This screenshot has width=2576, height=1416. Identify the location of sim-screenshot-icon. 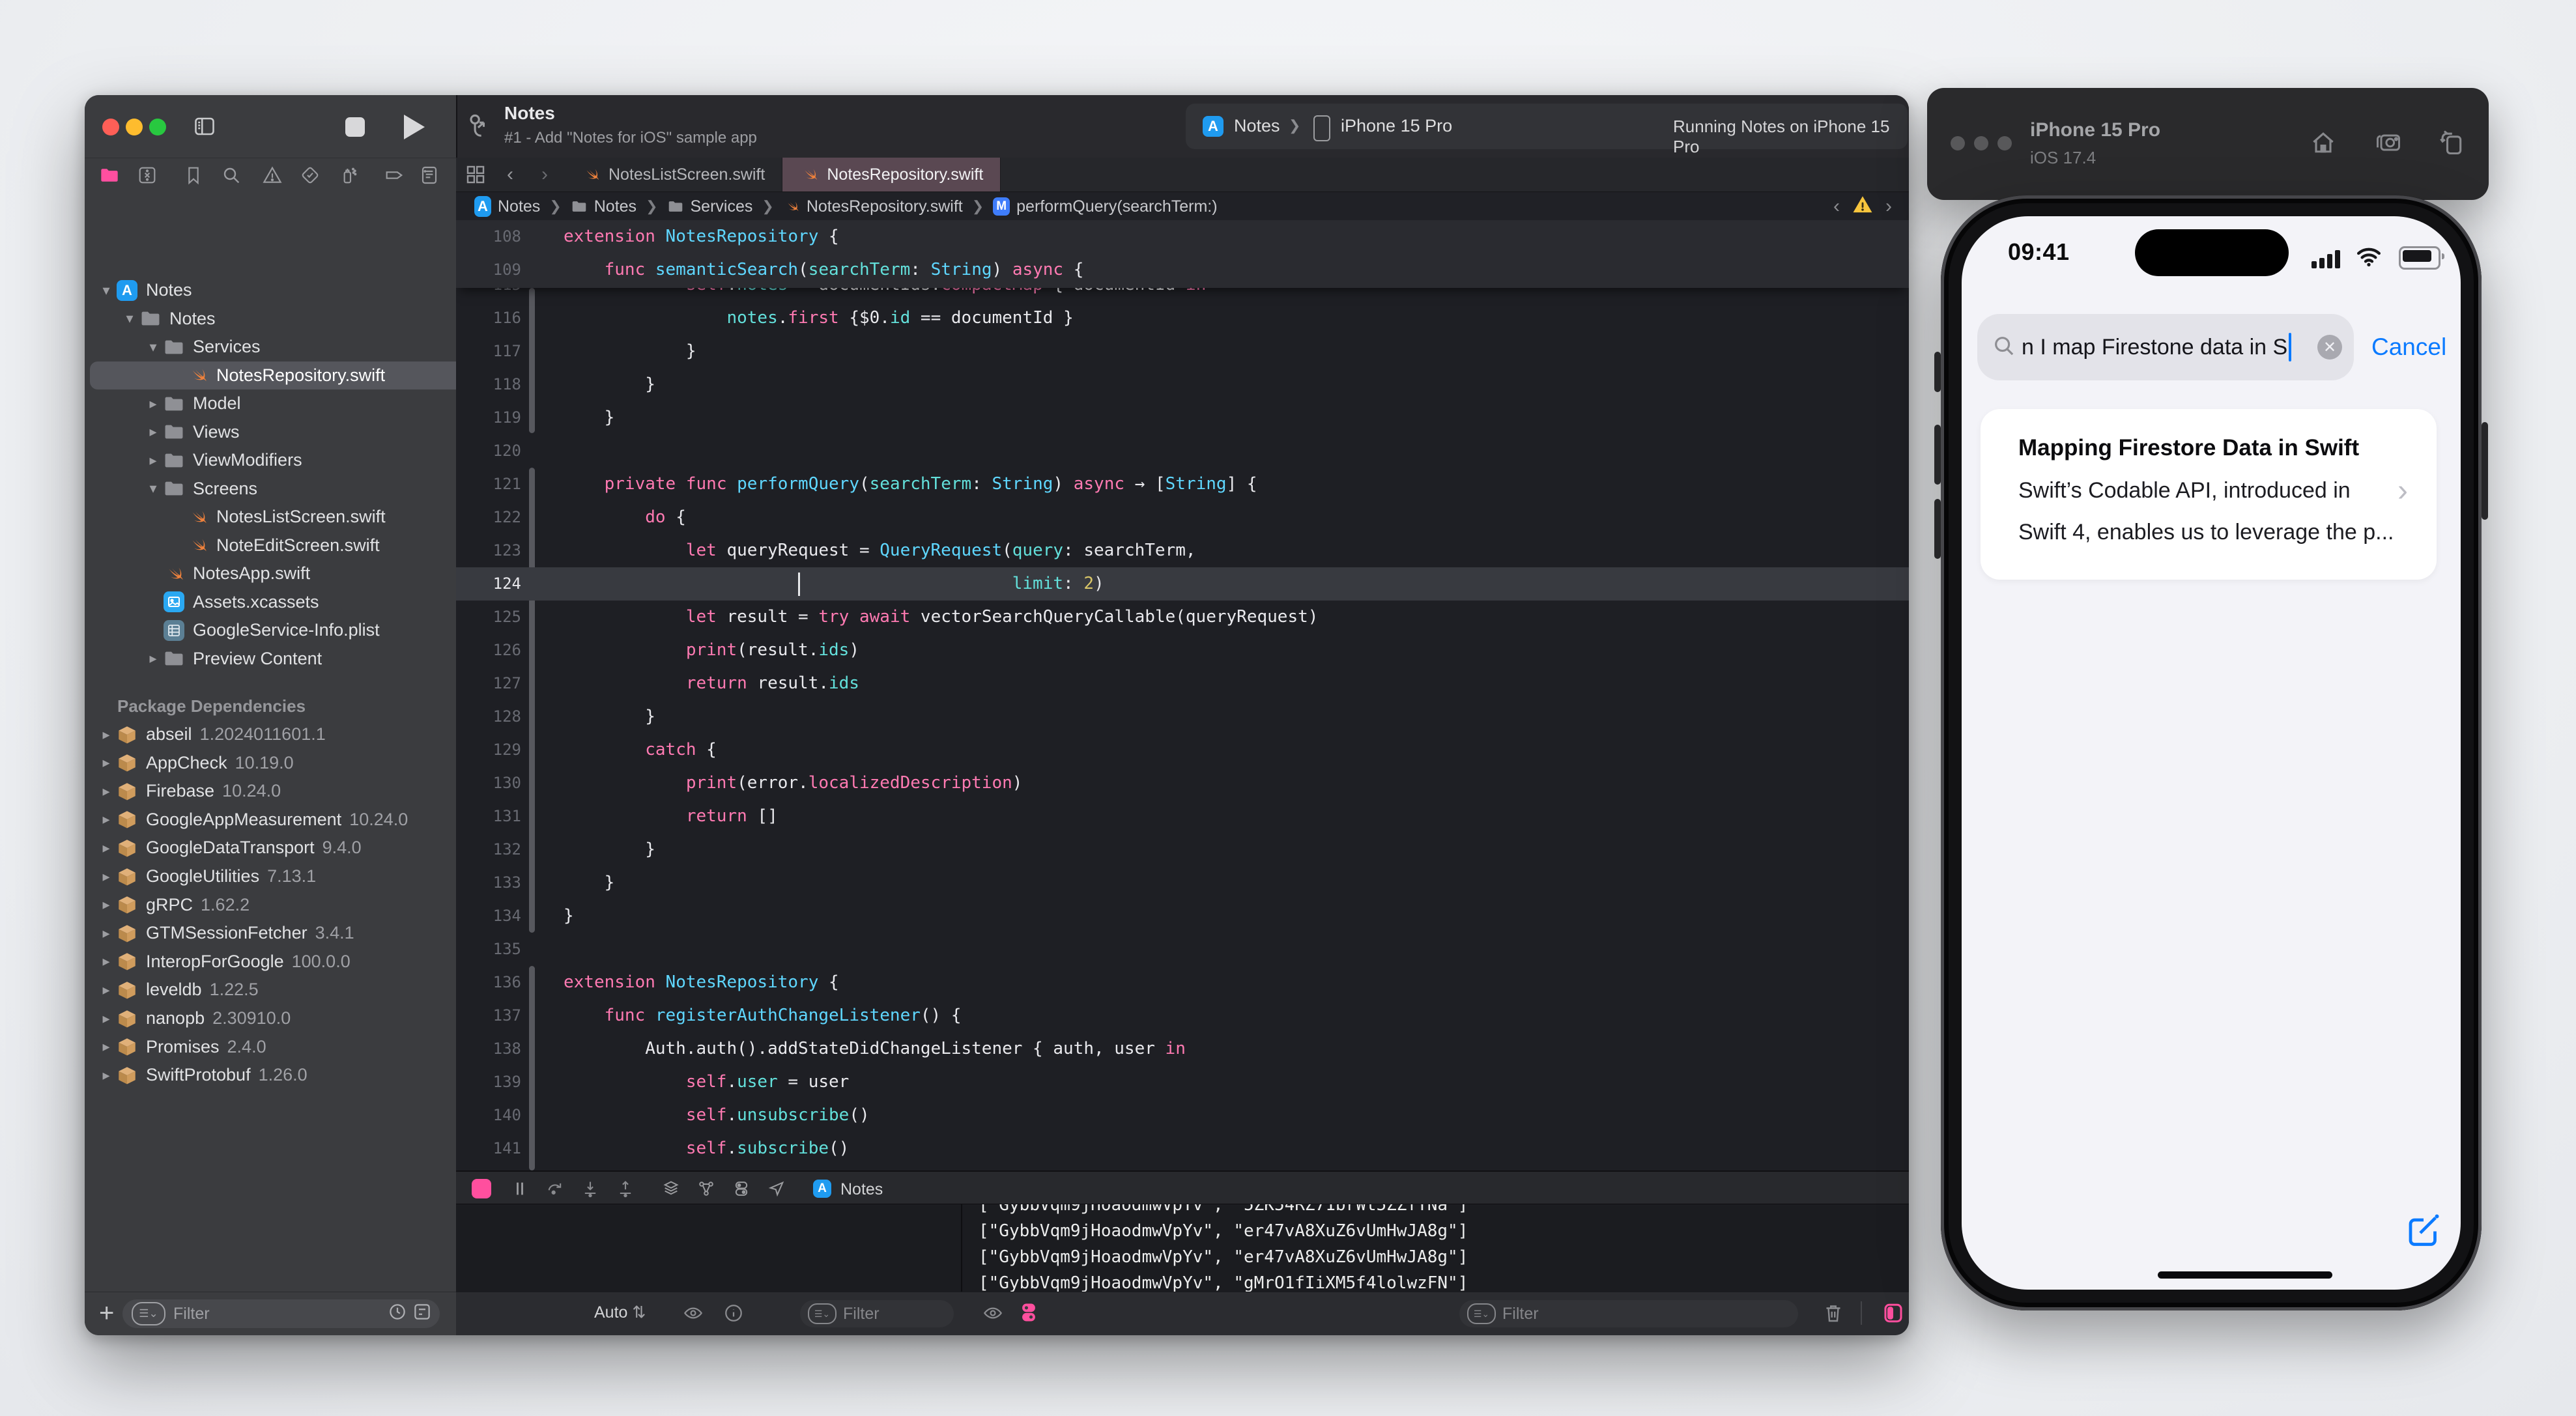
(2389, 144).